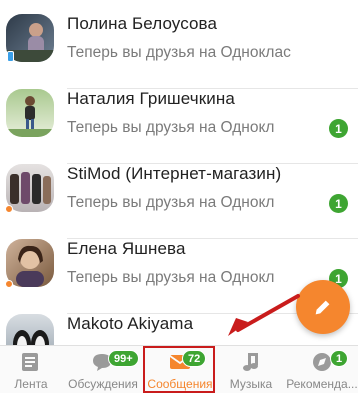 This screenshot has width=358, height=393. What do you see at coordinates (103, 384) in the screenshot?
I see `tab-label: Обсуждения` at bounding box center [103, 384].